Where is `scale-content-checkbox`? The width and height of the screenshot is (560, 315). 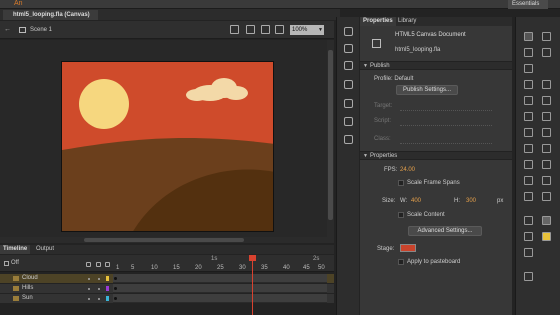 scale-content-checkbox is located at coordinates (401, 215).